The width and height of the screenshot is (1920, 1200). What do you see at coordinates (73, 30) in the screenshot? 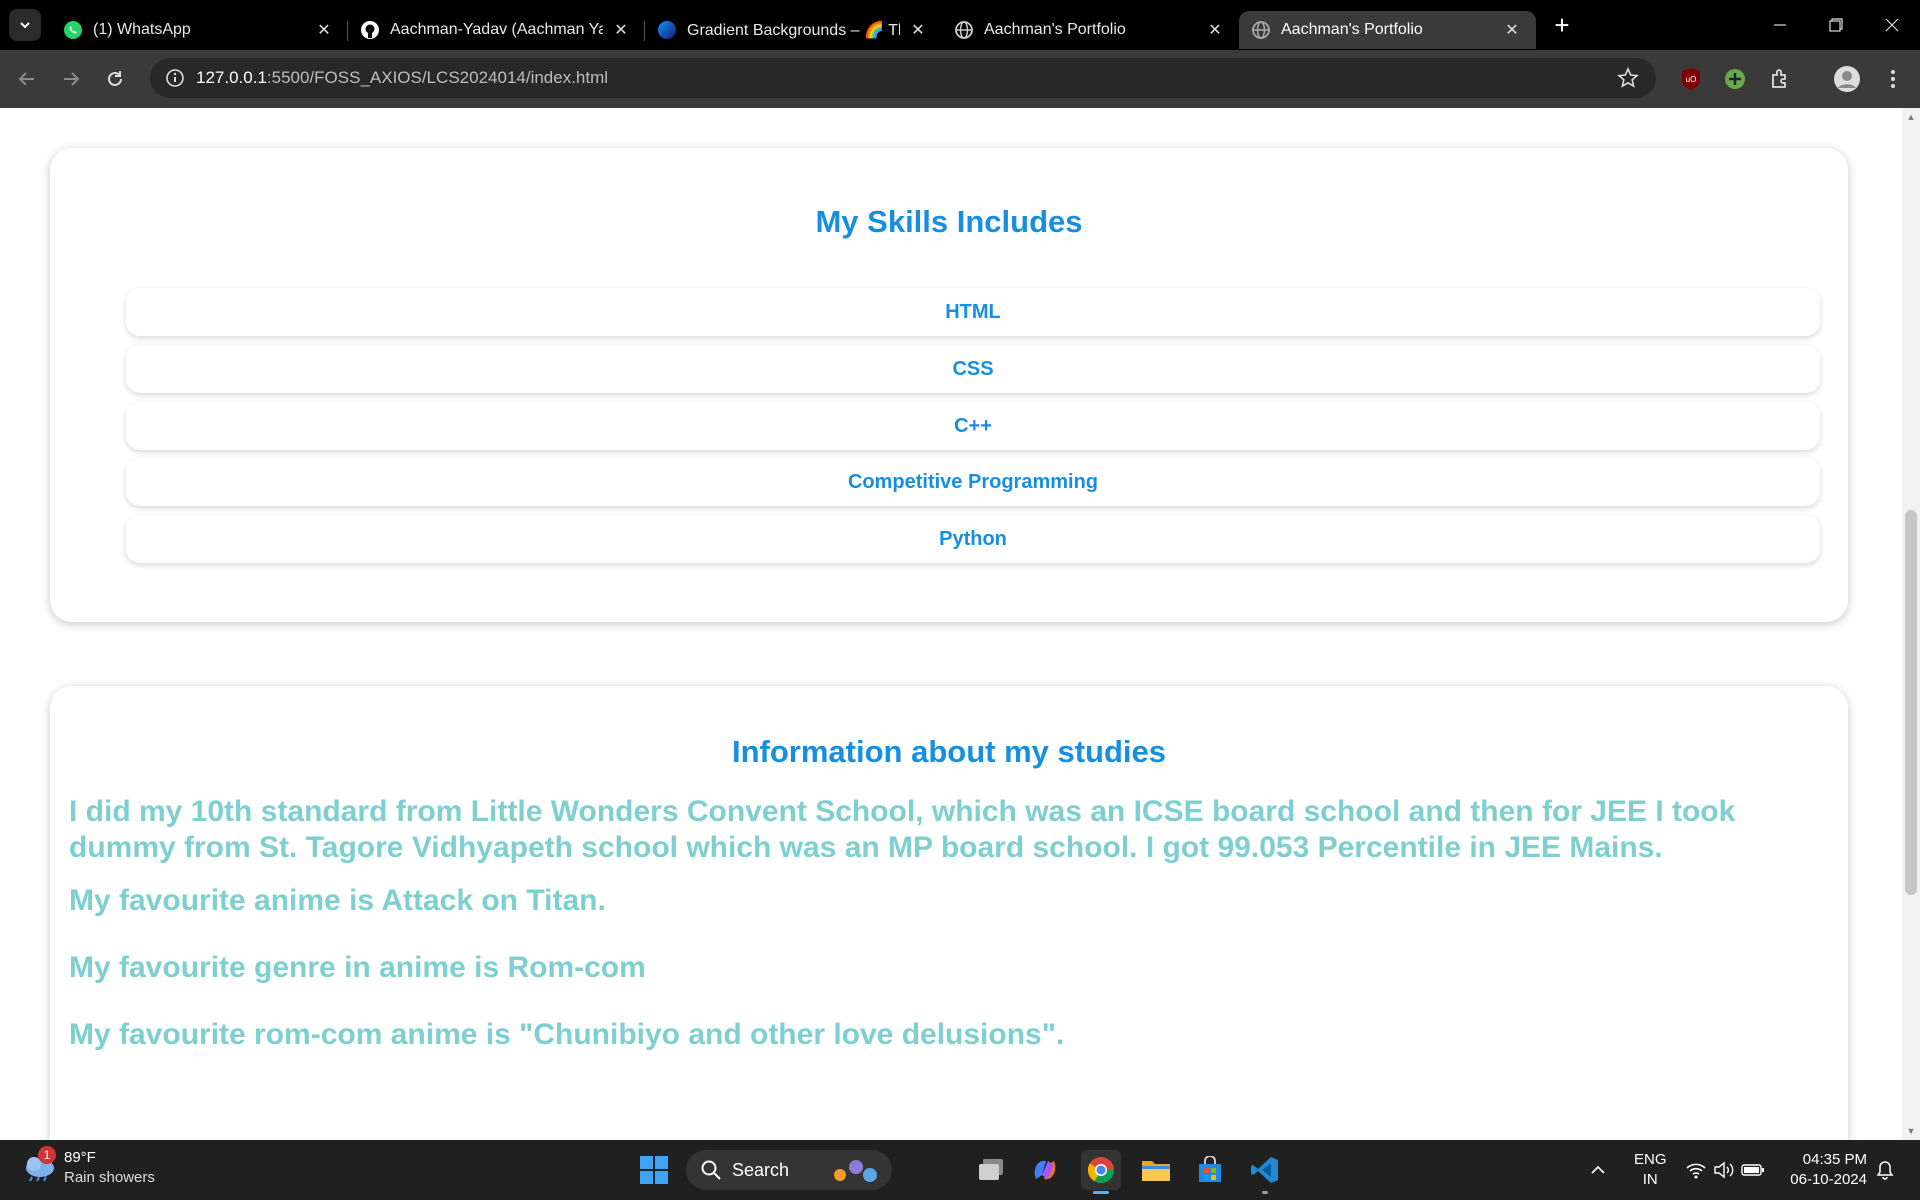
I see `whatsapp-icon` at bounding box center [73, 30].